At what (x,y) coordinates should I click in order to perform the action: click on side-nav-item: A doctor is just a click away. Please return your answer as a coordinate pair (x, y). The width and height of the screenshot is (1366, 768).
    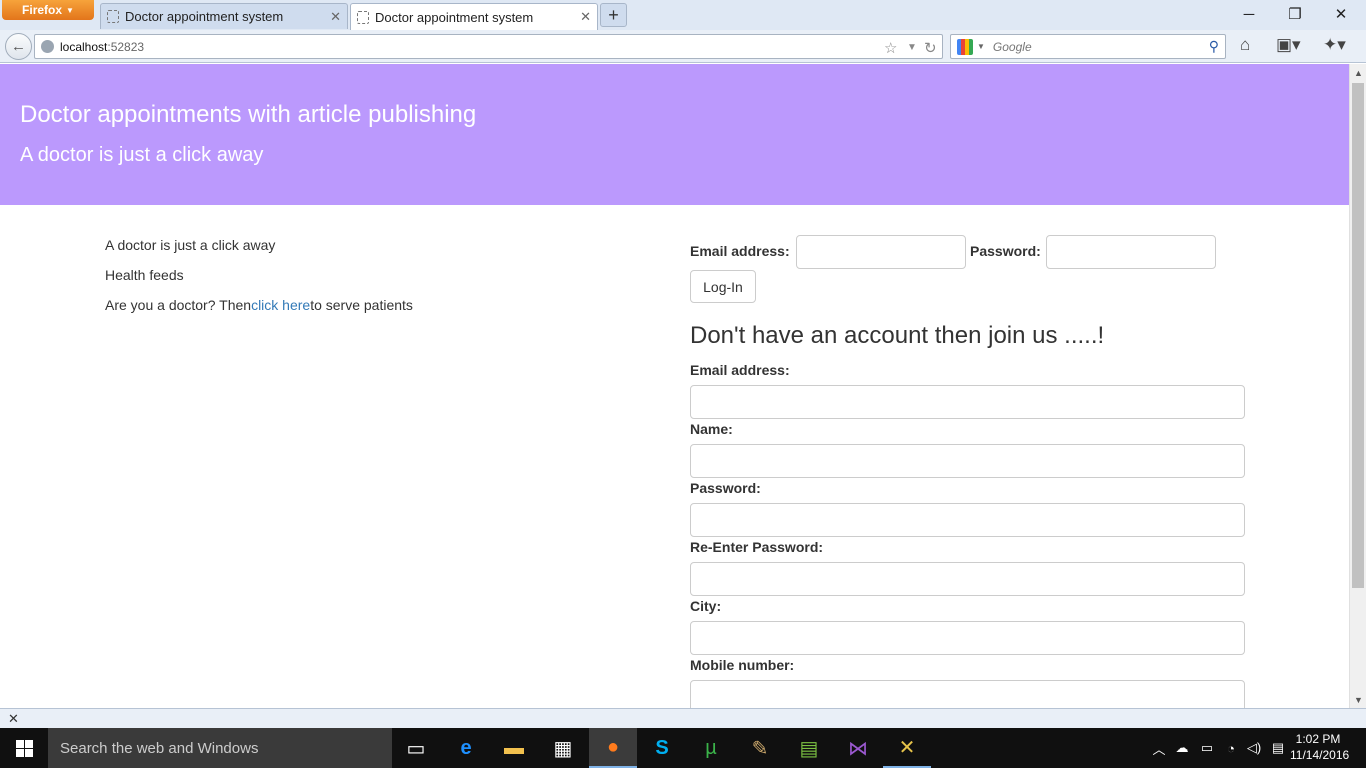
    Looking at the image, I should click on (190, 245).